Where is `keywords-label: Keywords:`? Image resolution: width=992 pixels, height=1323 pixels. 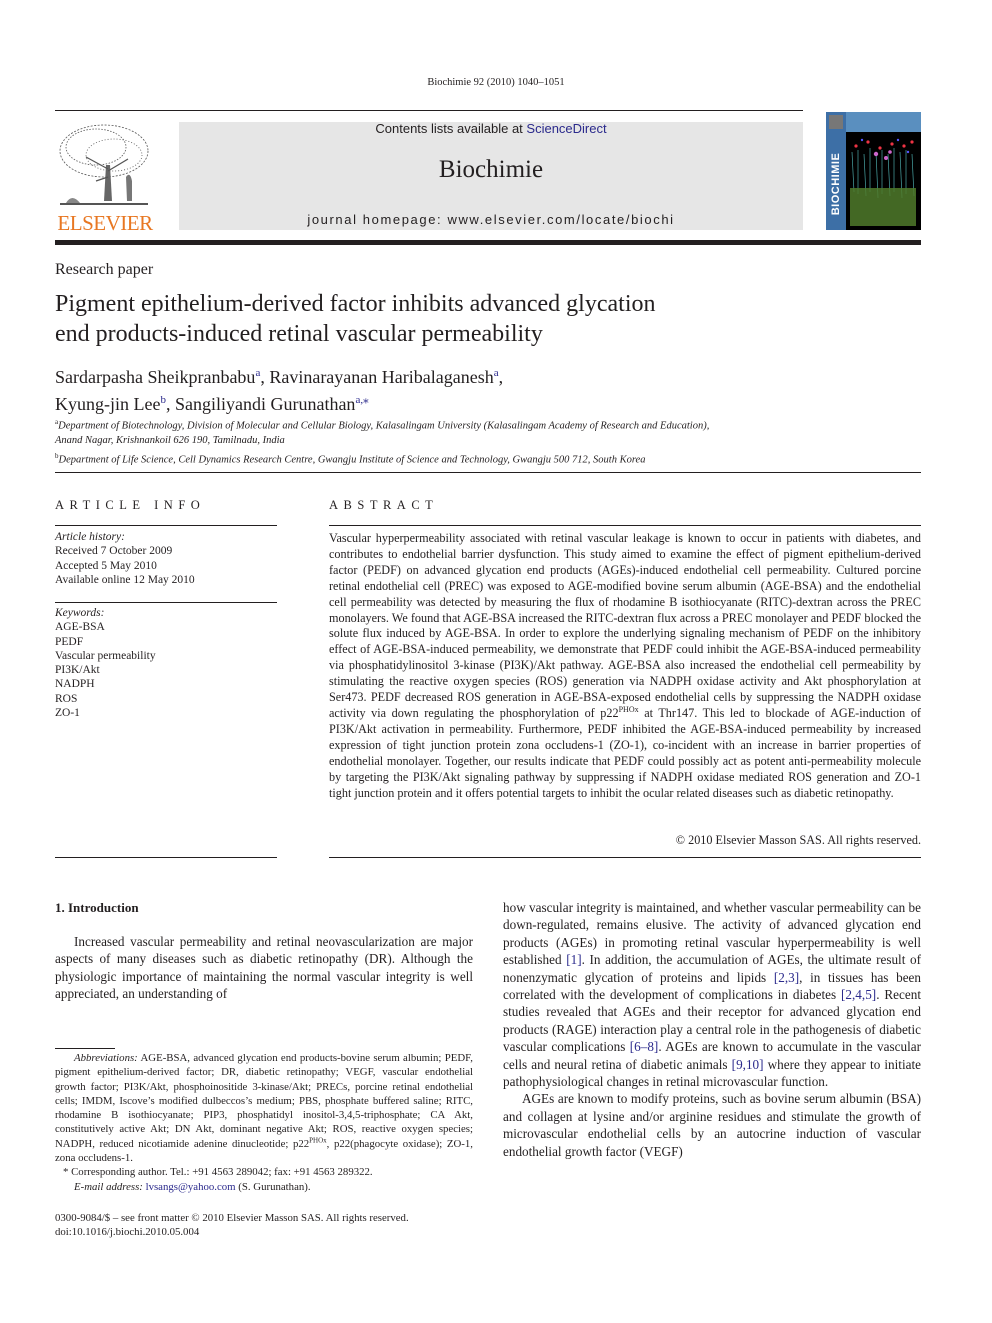 keywords-label: Keywords: is located at coordinates (80, 613).